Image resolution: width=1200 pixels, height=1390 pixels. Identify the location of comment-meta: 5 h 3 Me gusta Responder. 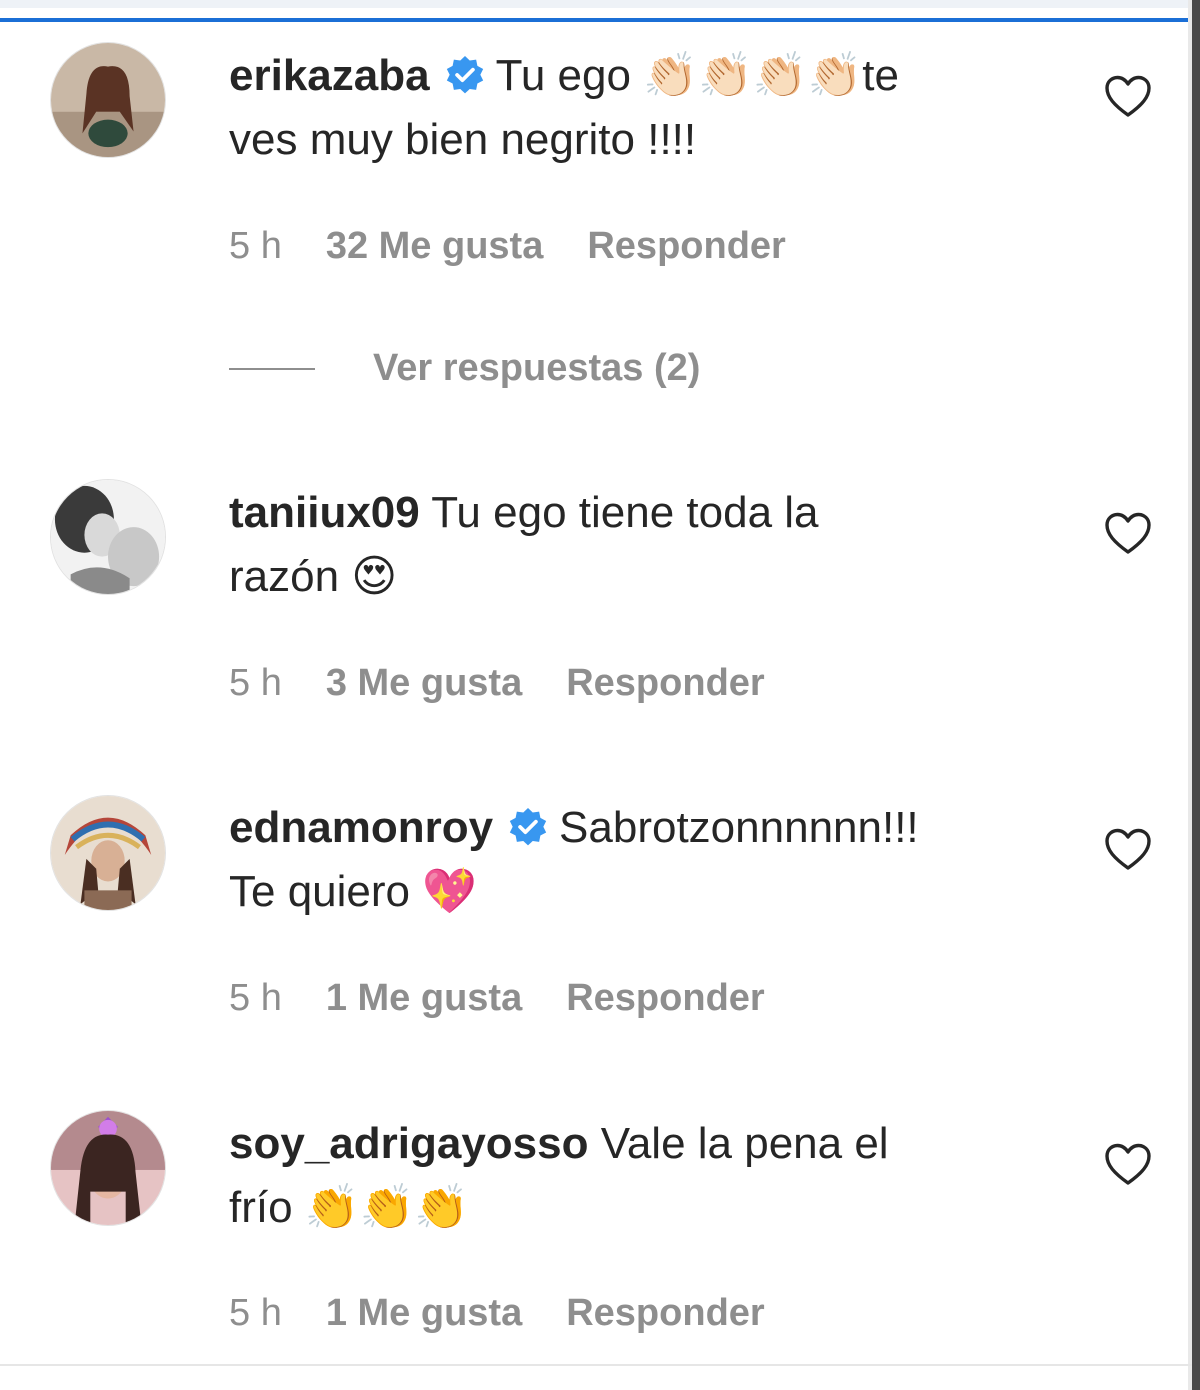
(519, 683).